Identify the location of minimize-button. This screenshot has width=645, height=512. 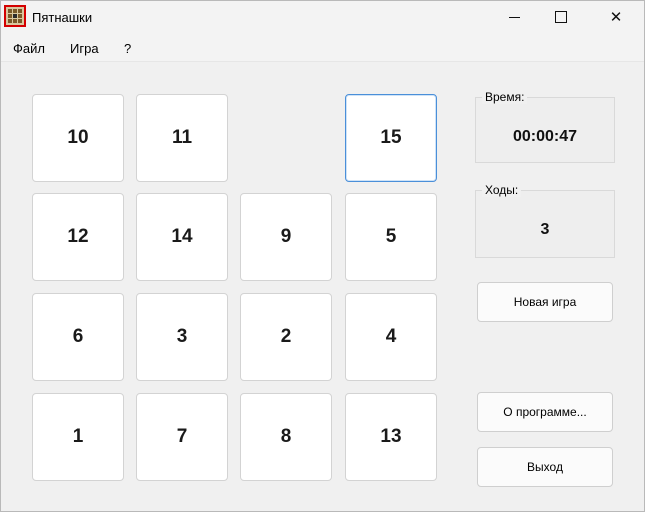
(514, 17).